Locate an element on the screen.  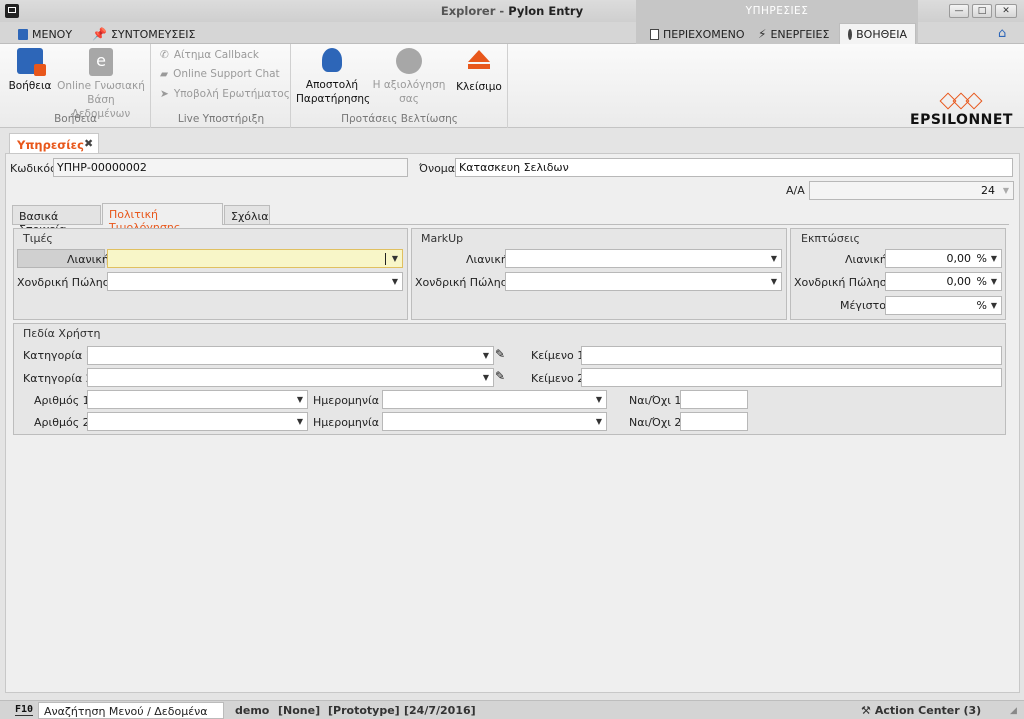
retail-price-field: ▼ is located at coordinates (255, 258).